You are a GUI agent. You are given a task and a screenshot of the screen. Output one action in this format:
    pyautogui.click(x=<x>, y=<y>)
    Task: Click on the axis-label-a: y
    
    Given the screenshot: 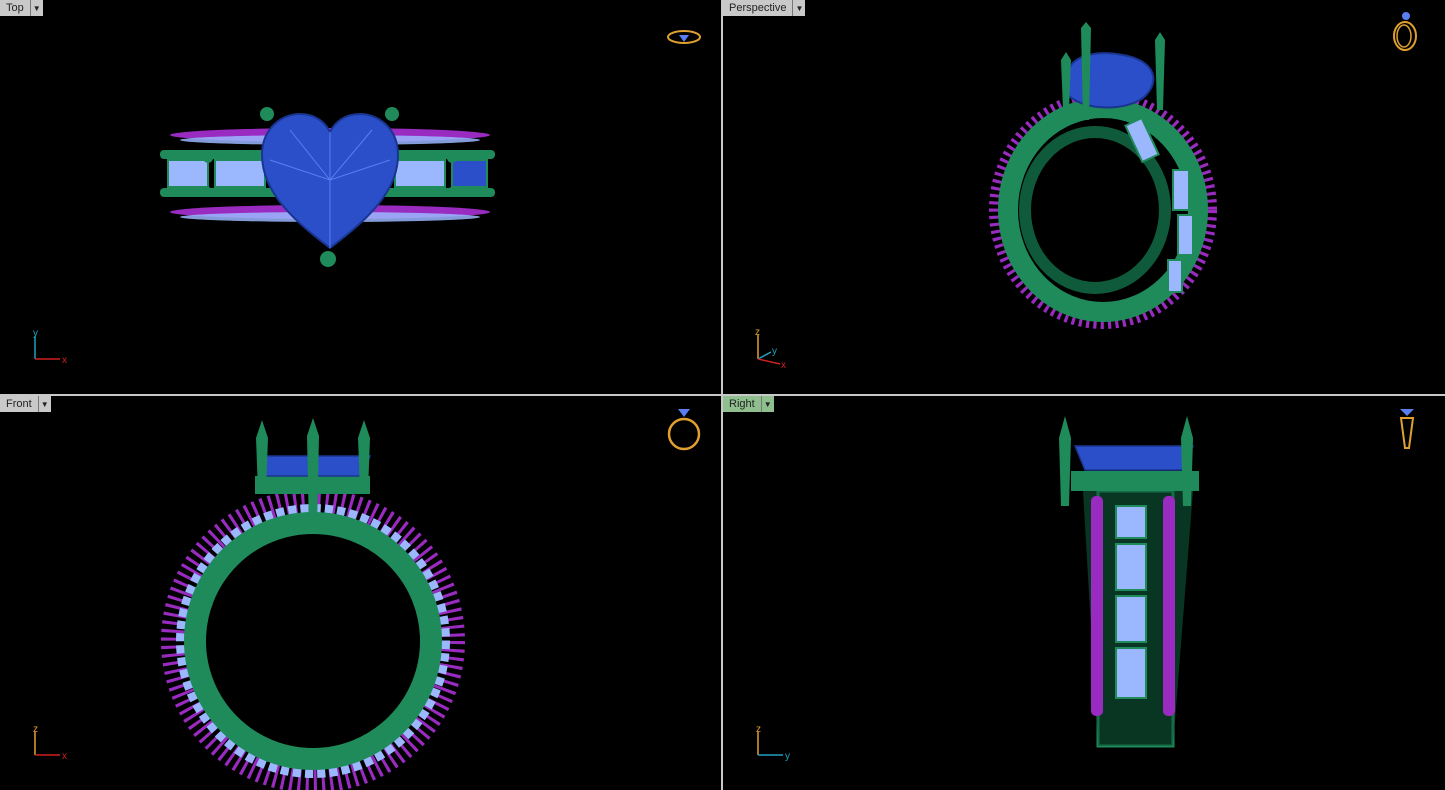 What is the action you would take?
    pyautogui.click(x=35, y=333)
    